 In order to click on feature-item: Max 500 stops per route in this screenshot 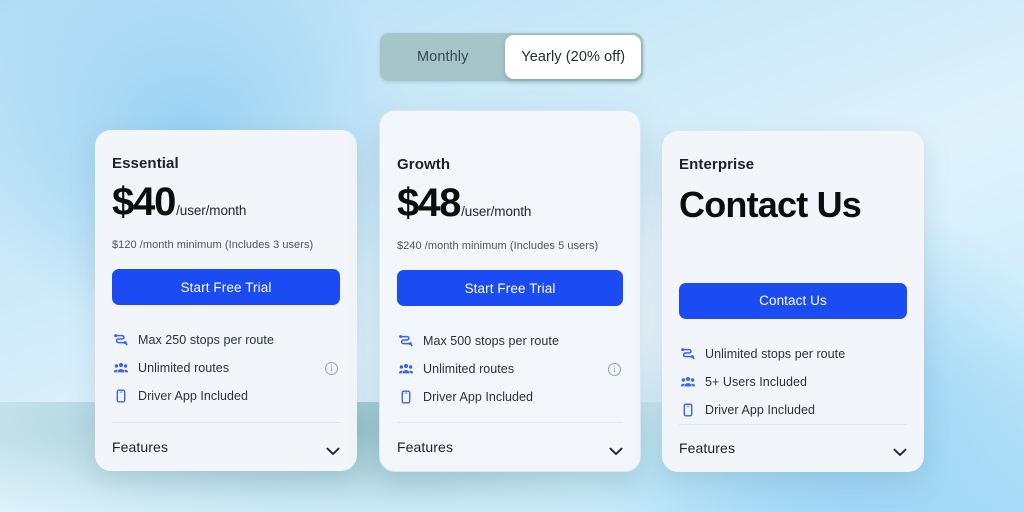, I will do `click(510, 341)`.